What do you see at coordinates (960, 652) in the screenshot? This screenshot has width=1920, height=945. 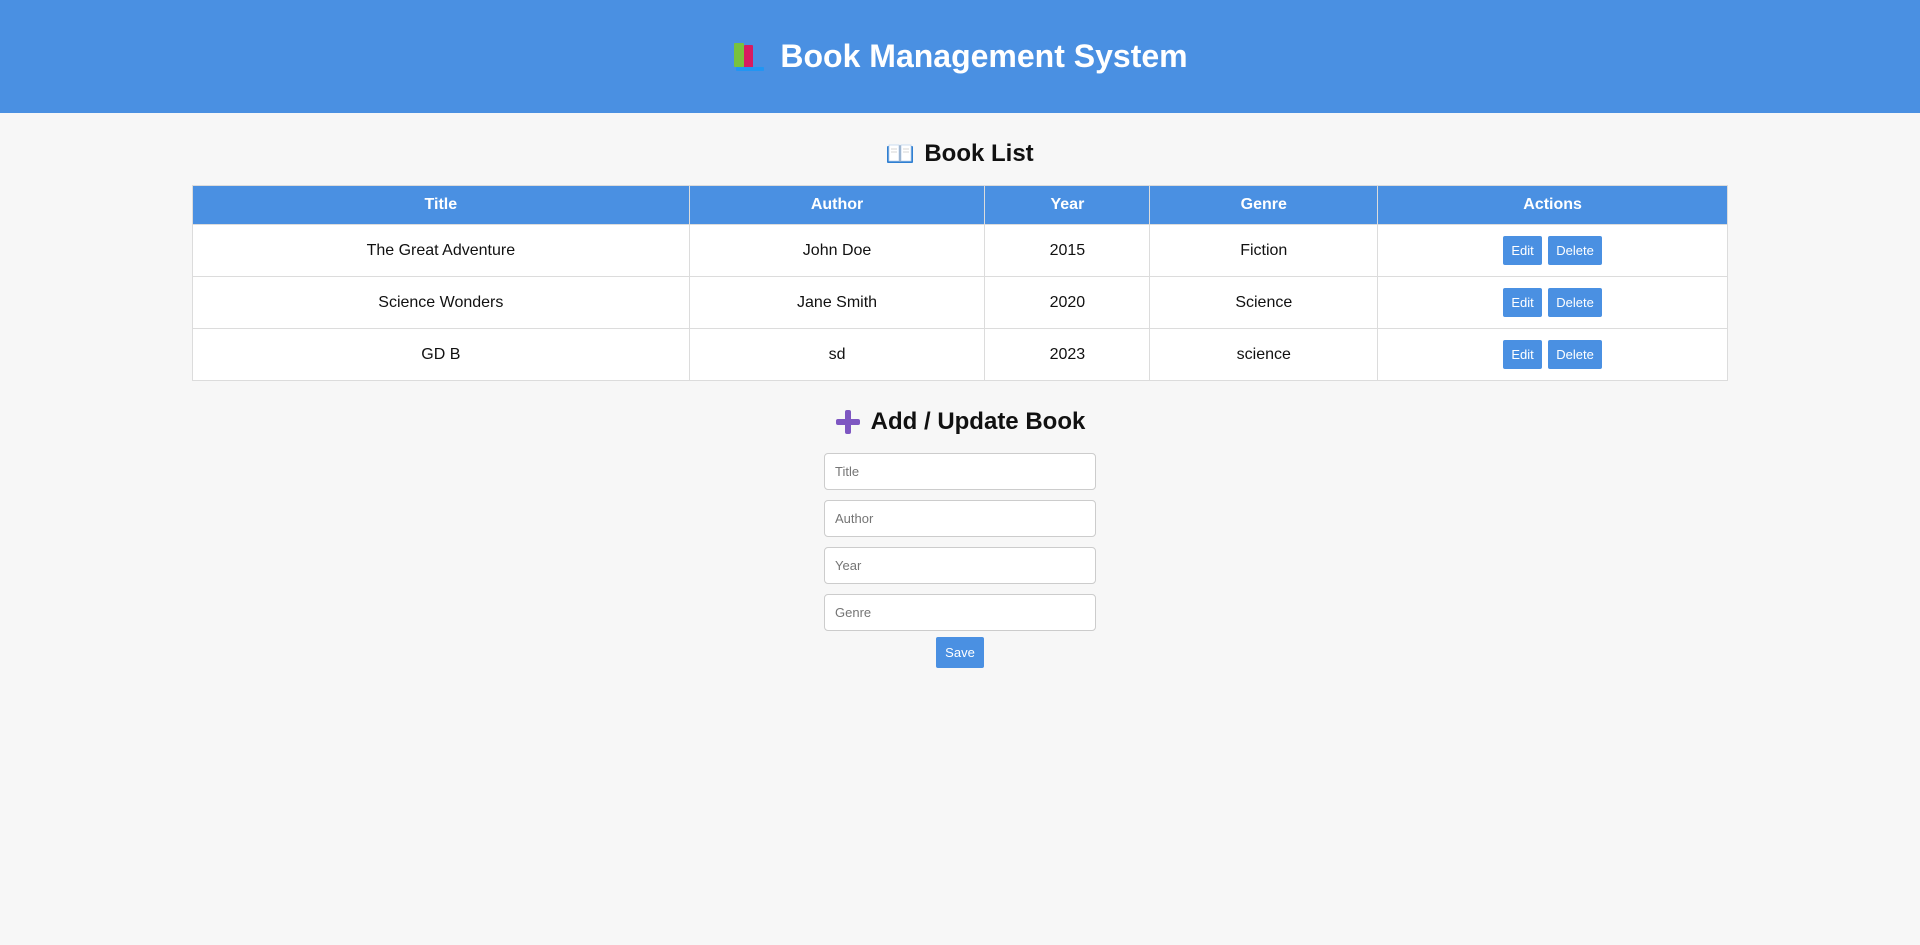 I see `save-button: Save` at bounding box center [960, 652].